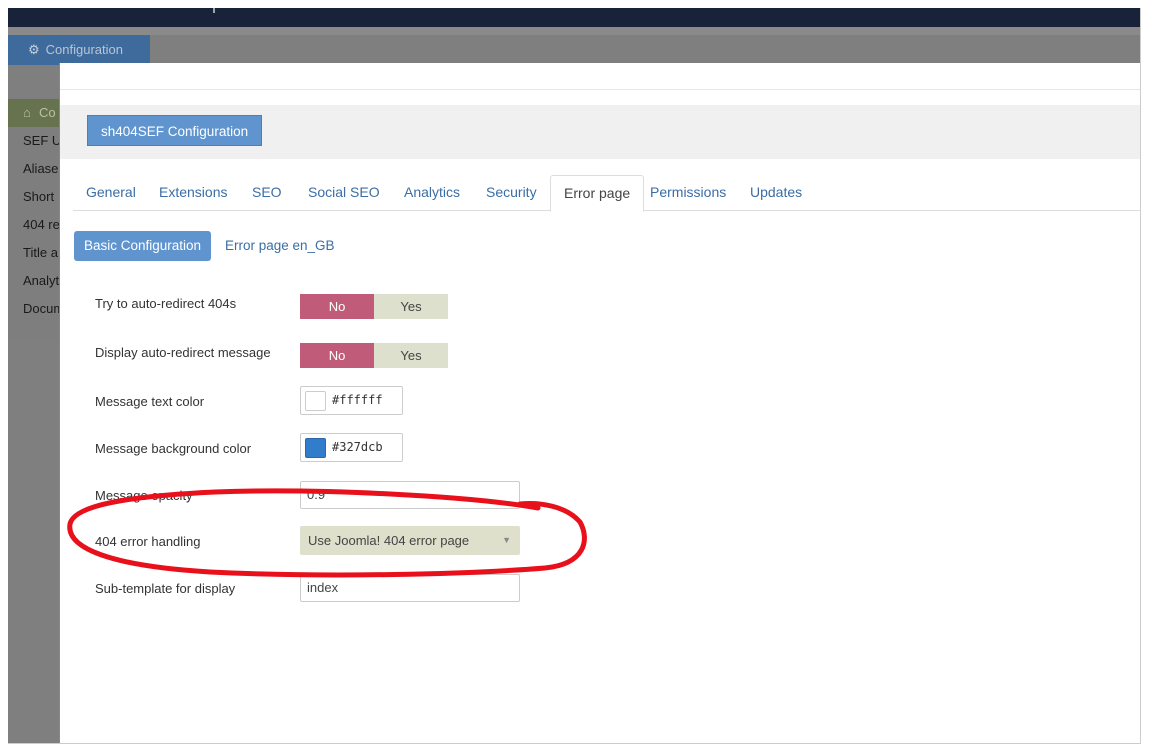  What do you see at coordinates (411, 306) in the screenshot?
I see `auto-redirect-yes-button: Yes` at bounding box center [411, 306].